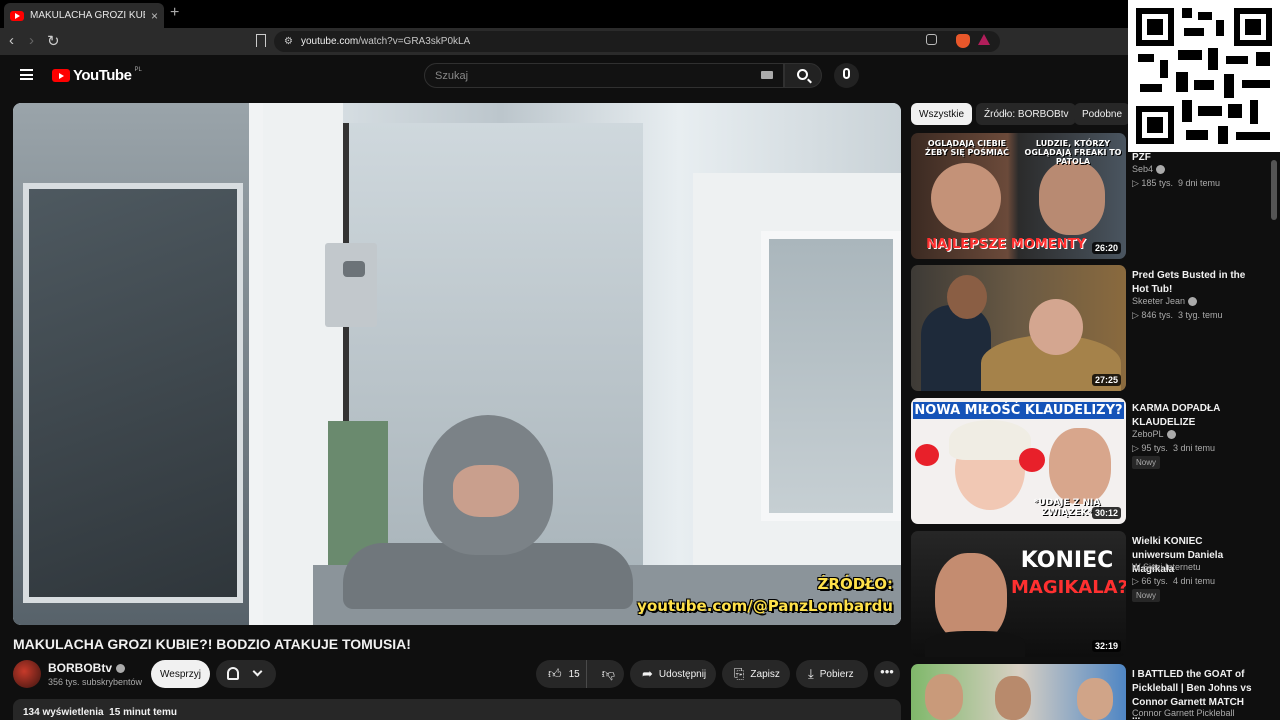  Describe the element at coordinates (1106, 248) in the screenshot. I see `video-duration: 26:20` at that location.